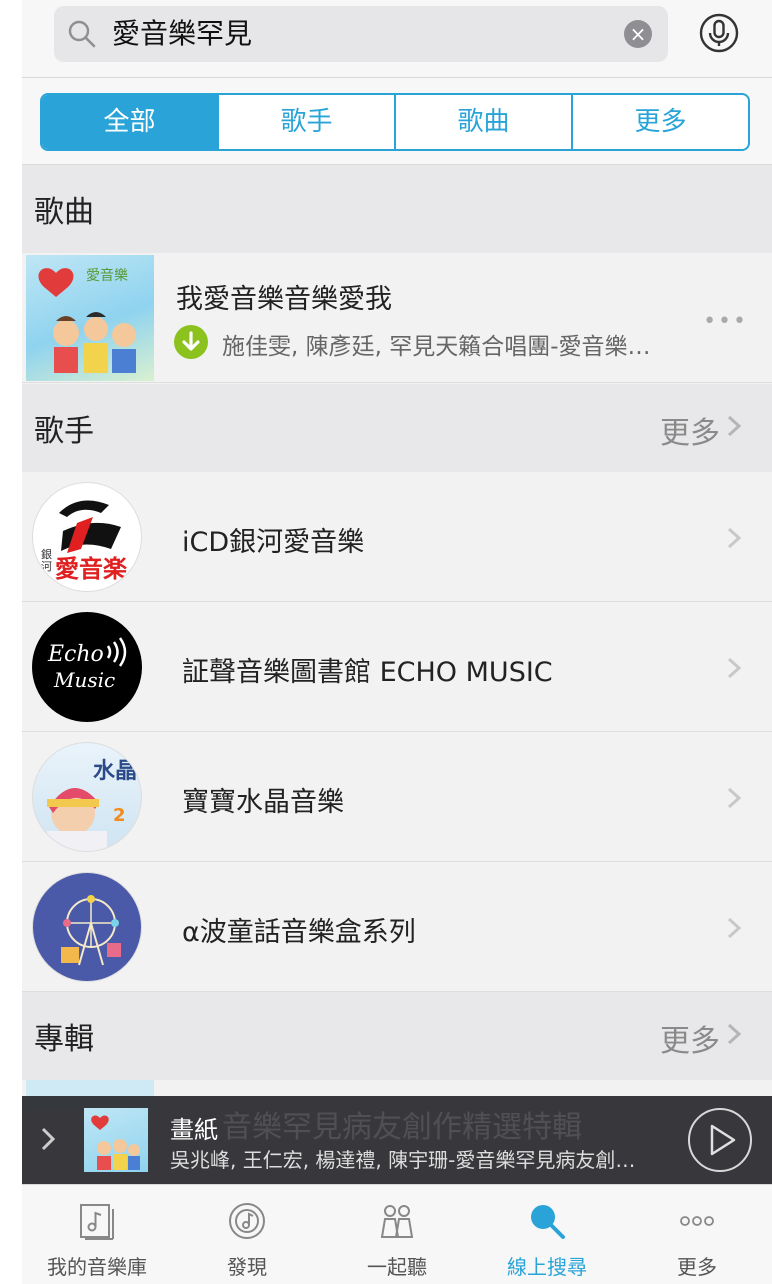  What do you see at coordinates (397, 209) in the screenshot?
I see `songs-section-header: 歌曲` at bounding box center [397, 209].